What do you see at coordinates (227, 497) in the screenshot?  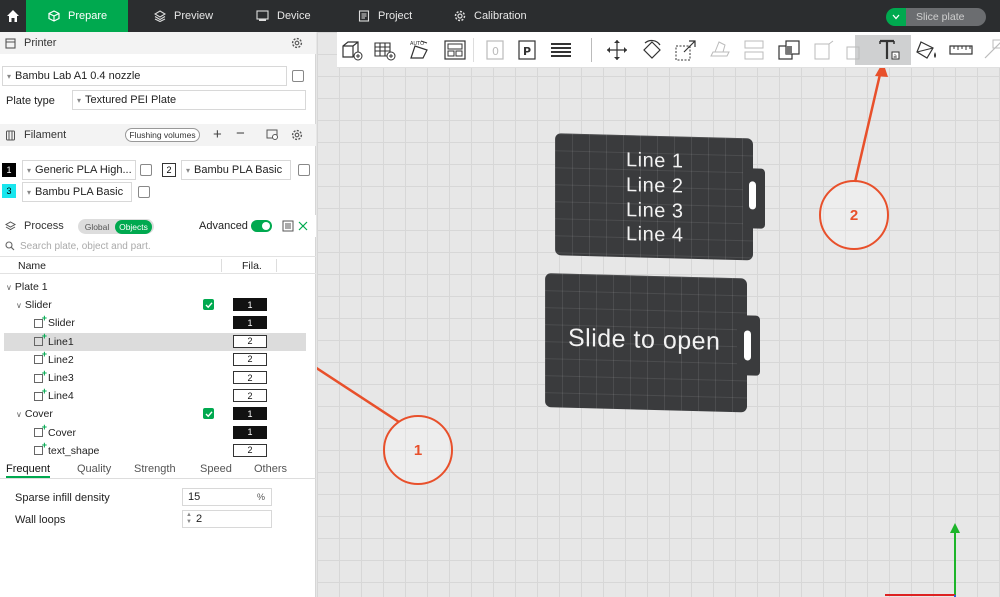 I see `sparse-infill-input: 15 %` at bounding box center [227, 497].